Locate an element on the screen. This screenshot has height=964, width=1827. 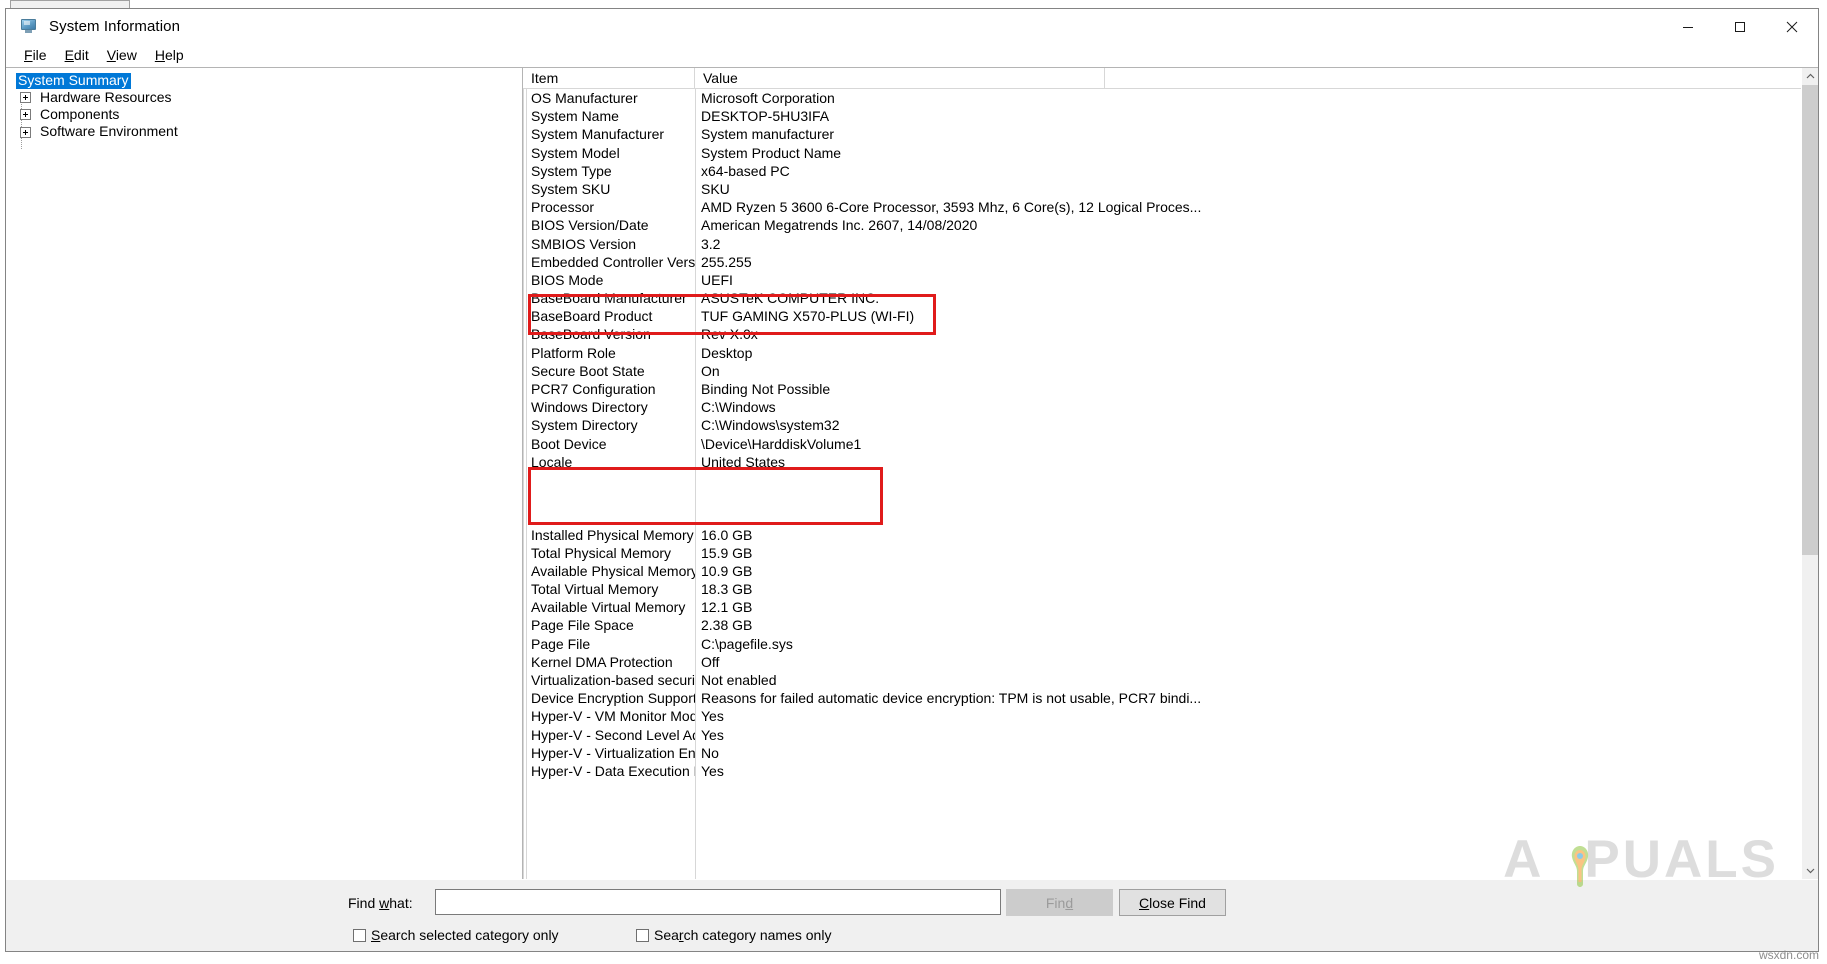
scrollbar-track is located at coordinates (1810, 473).